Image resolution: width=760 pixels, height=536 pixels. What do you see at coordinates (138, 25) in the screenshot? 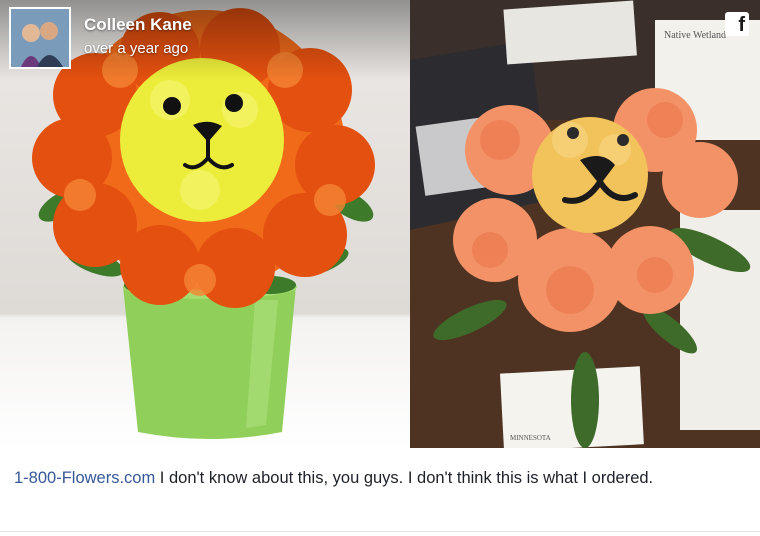
I see `author-name: Colleen Kane` at bounding box center [138, 25].